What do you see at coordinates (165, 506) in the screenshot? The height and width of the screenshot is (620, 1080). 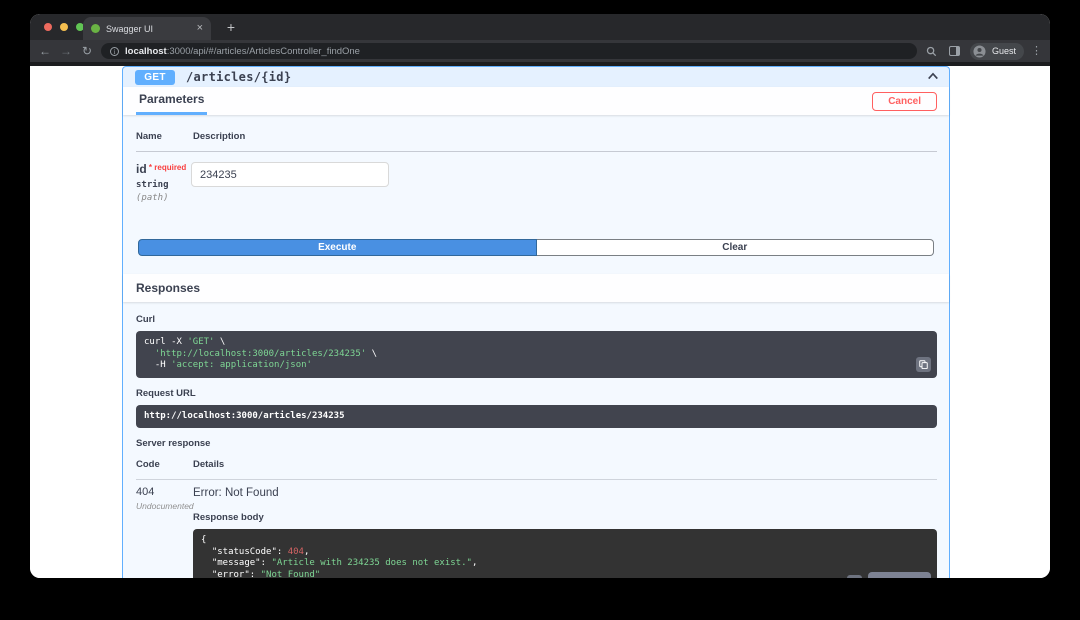 I see `undocumented-label: Undocumented` at bounding box center [165, 506].